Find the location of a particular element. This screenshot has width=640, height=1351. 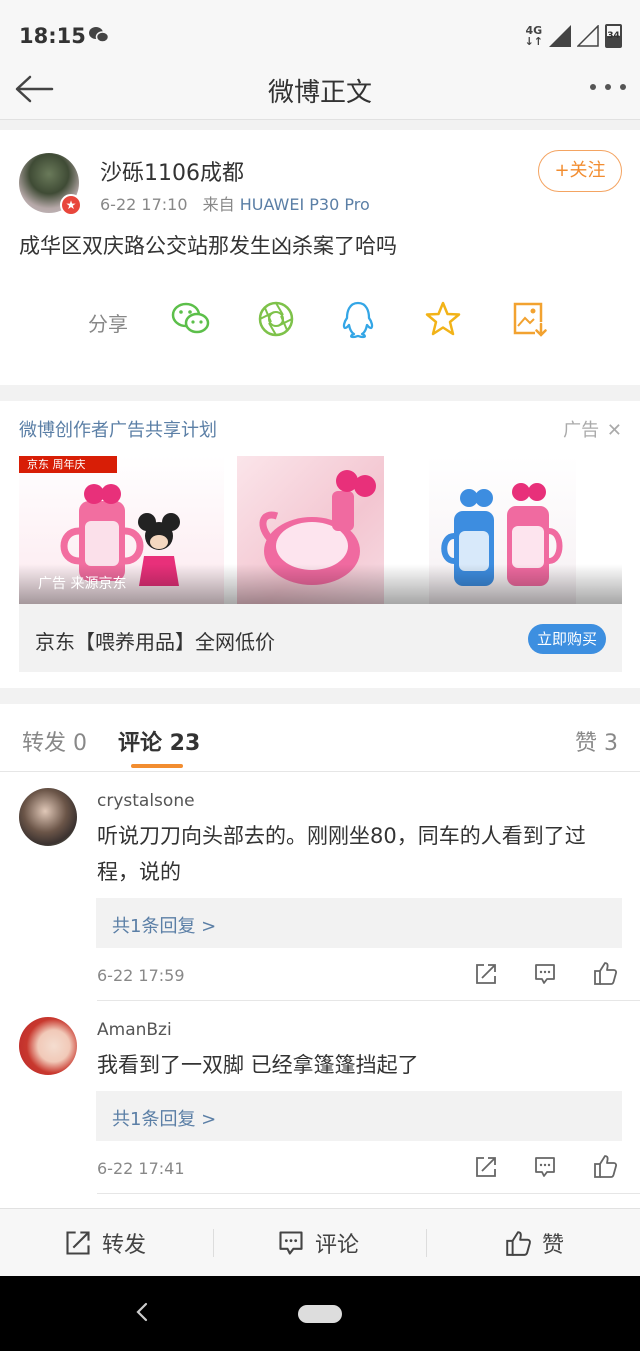

signal-icon is located at coordinates (560, 36).